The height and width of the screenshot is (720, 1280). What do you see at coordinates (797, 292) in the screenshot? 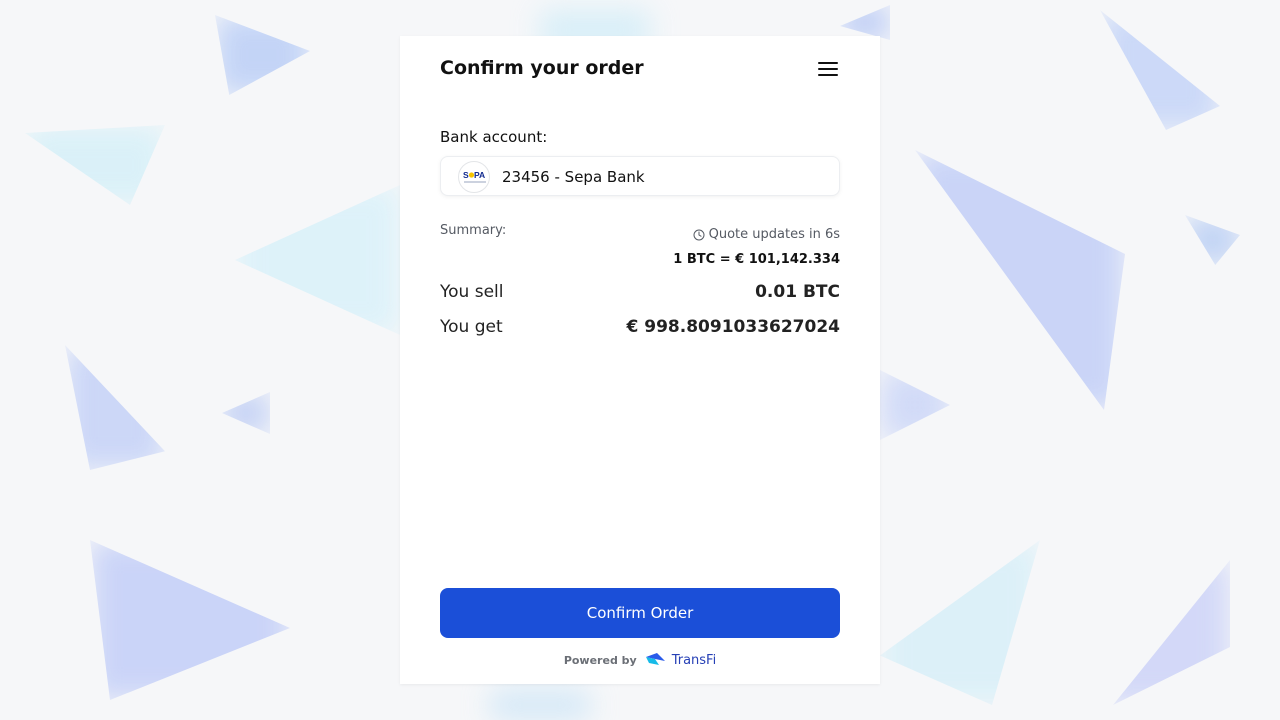
I see `sell-amount: 0.01 BTC` at bounding box center [797, 292].